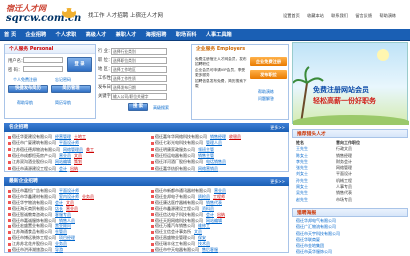 This screenshot has height=256, width=410. Describe the element at coordinates (219, 196) in the screenshot. I see `job-link: 工程师` at that location.